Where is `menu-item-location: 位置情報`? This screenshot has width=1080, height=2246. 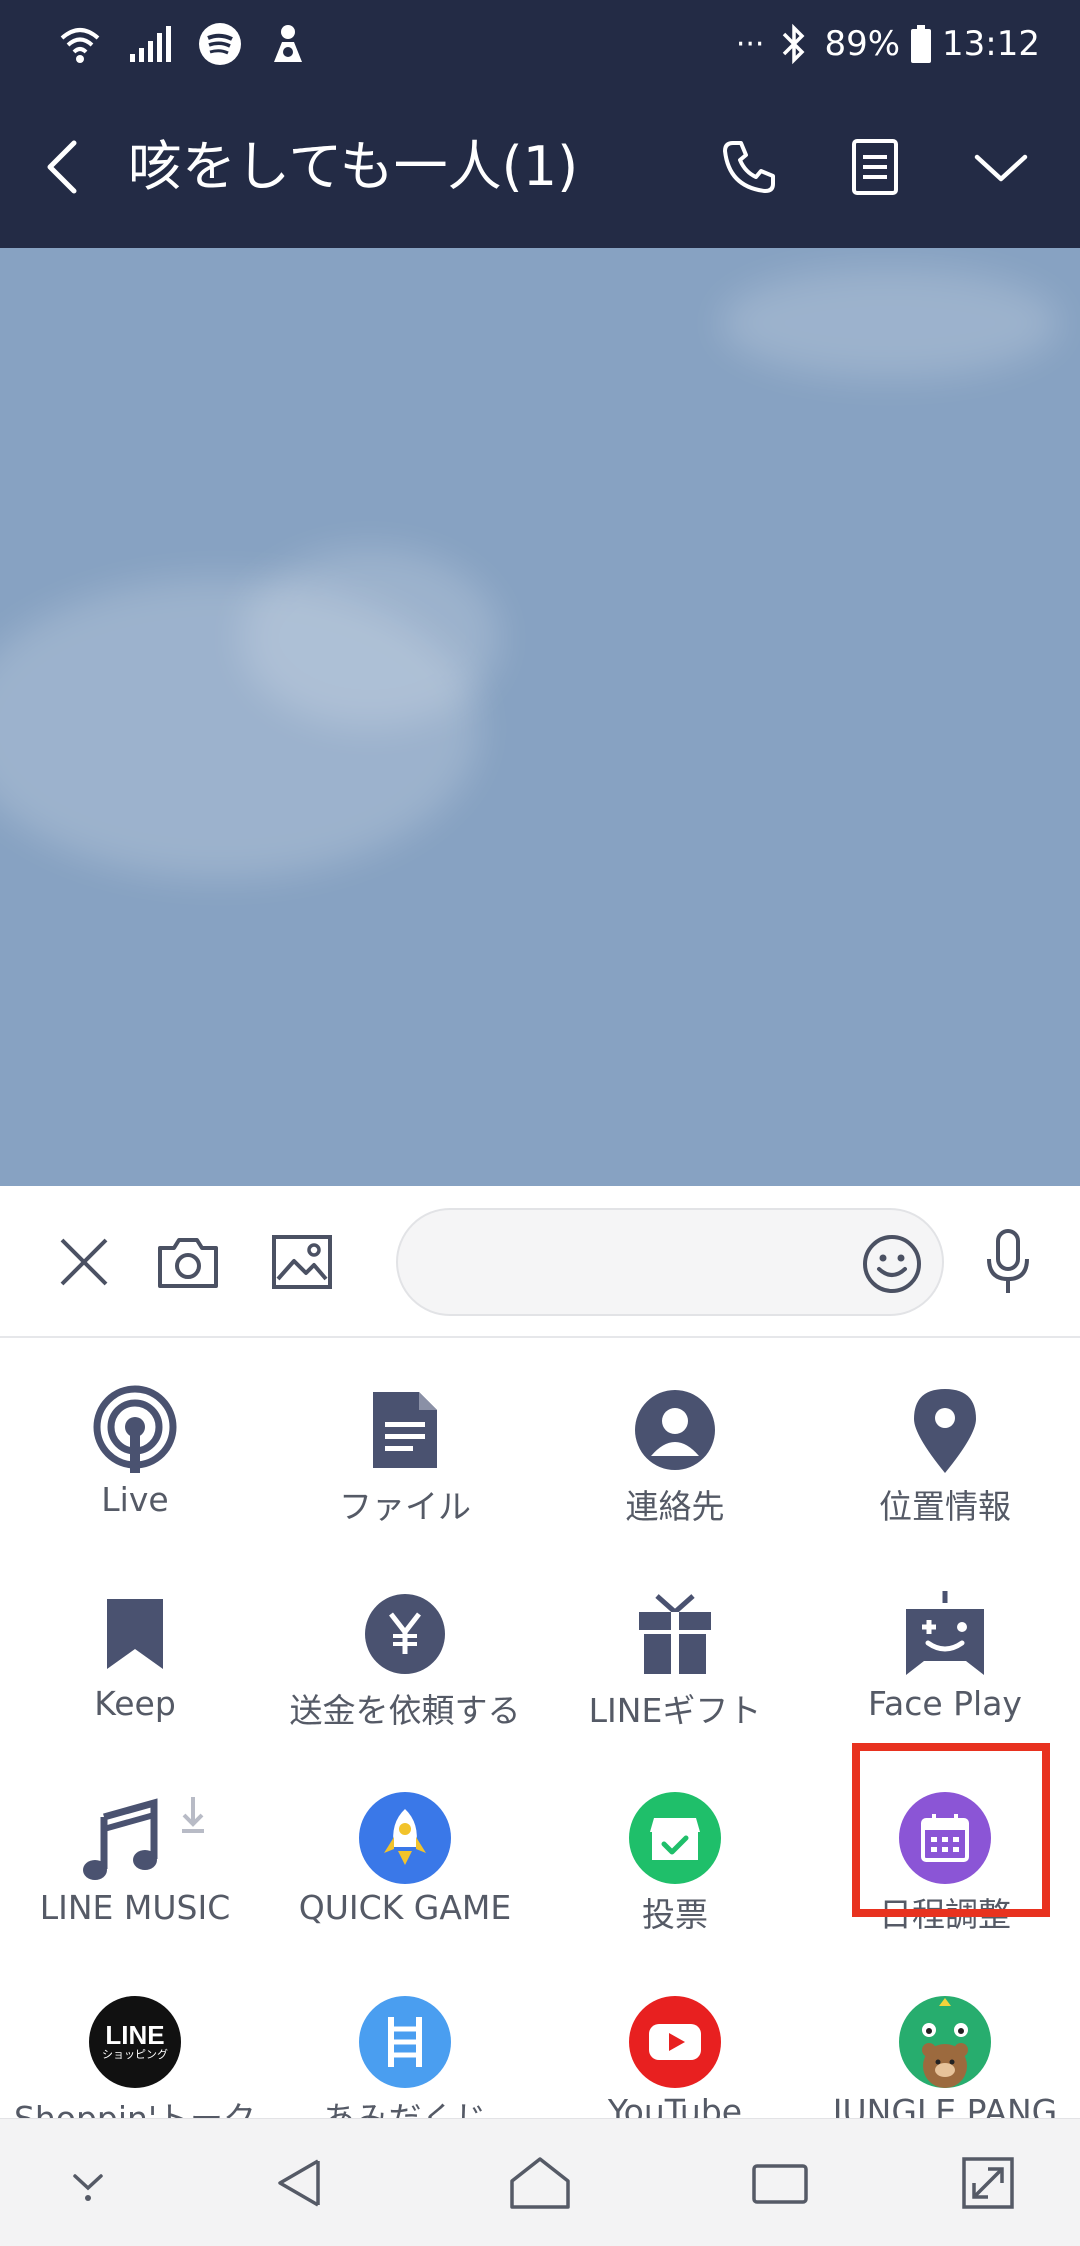 menu-item-location: 位置情報 is located at coordinates (945, 1440).